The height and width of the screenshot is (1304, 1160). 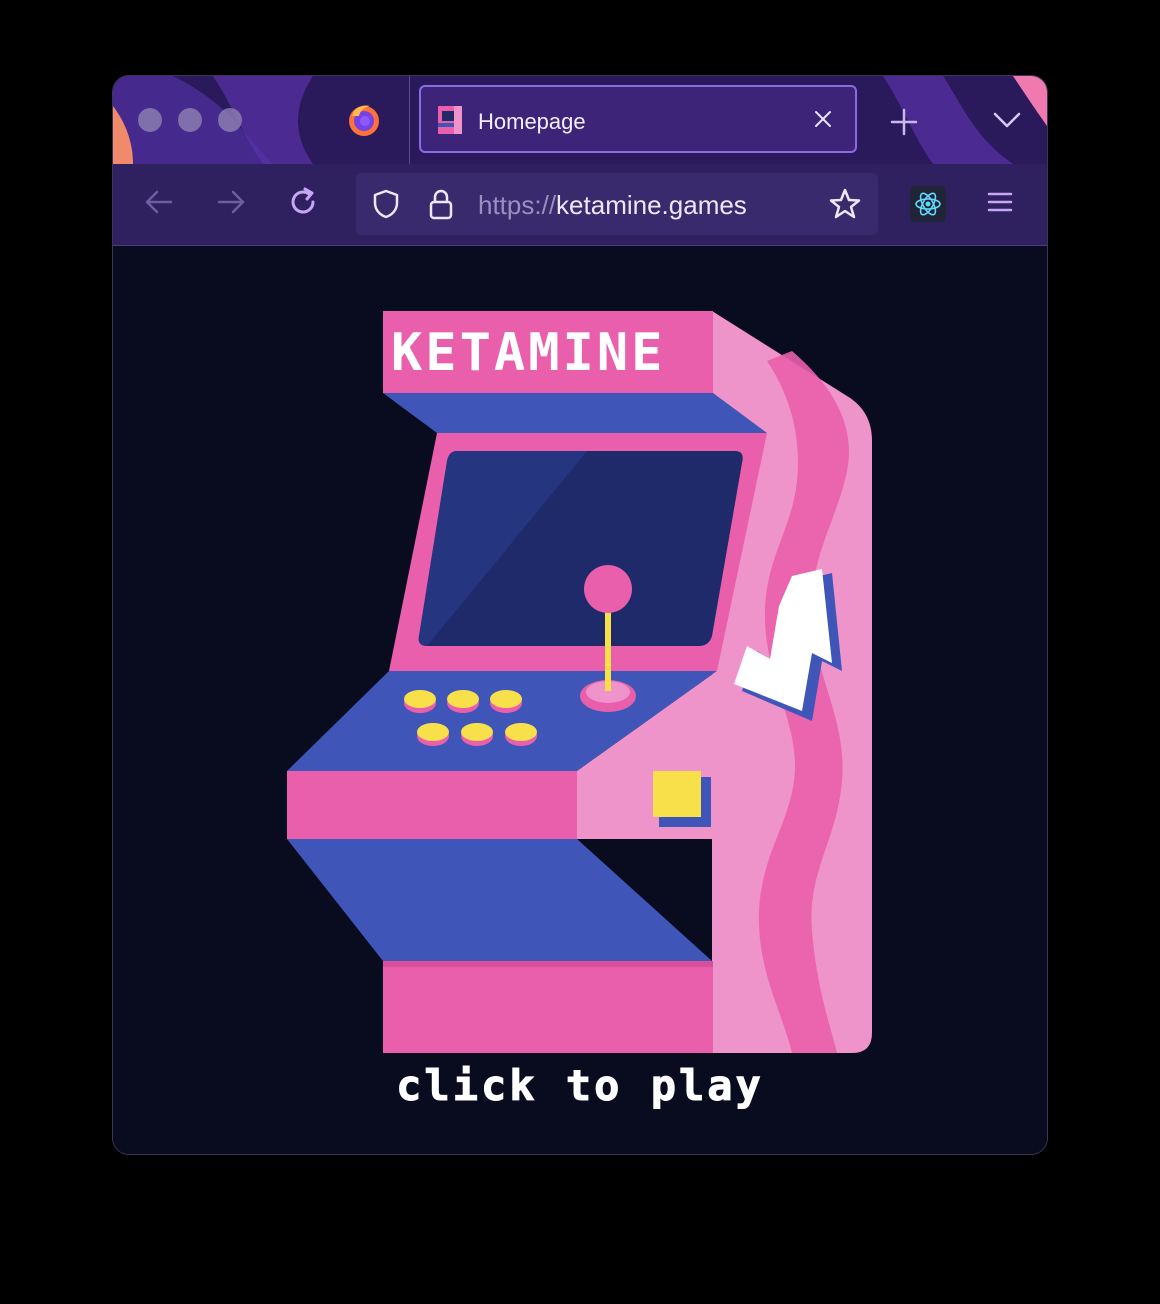 What do you see at coordinates (823, 119) in the screenshot?
I see `close-icon` at bounding box center [823, 119].